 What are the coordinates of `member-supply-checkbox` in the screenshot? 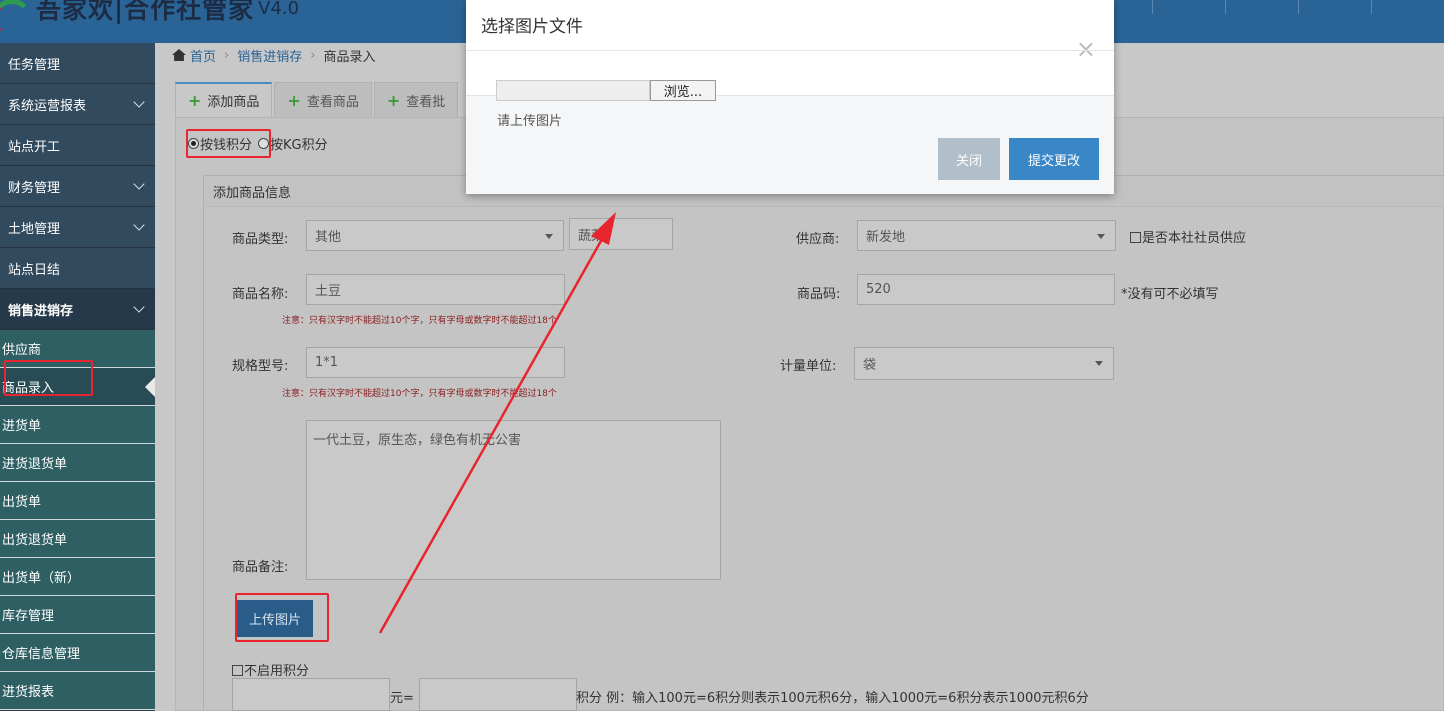 It's located at (1135, 237).